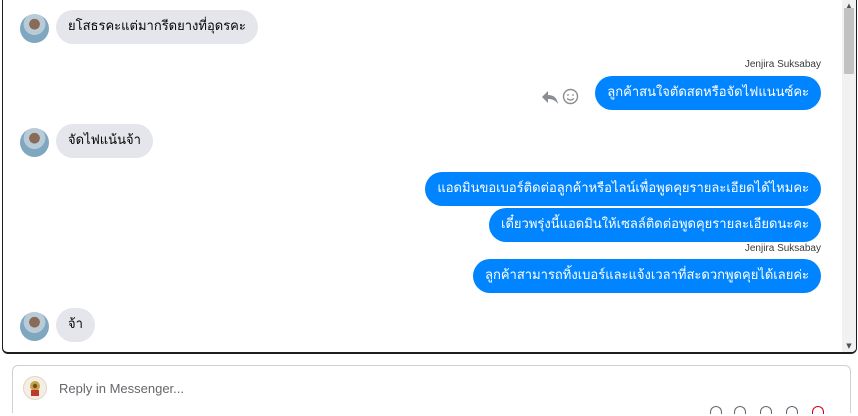  I want to click on page-avatar, so click(35, 388).